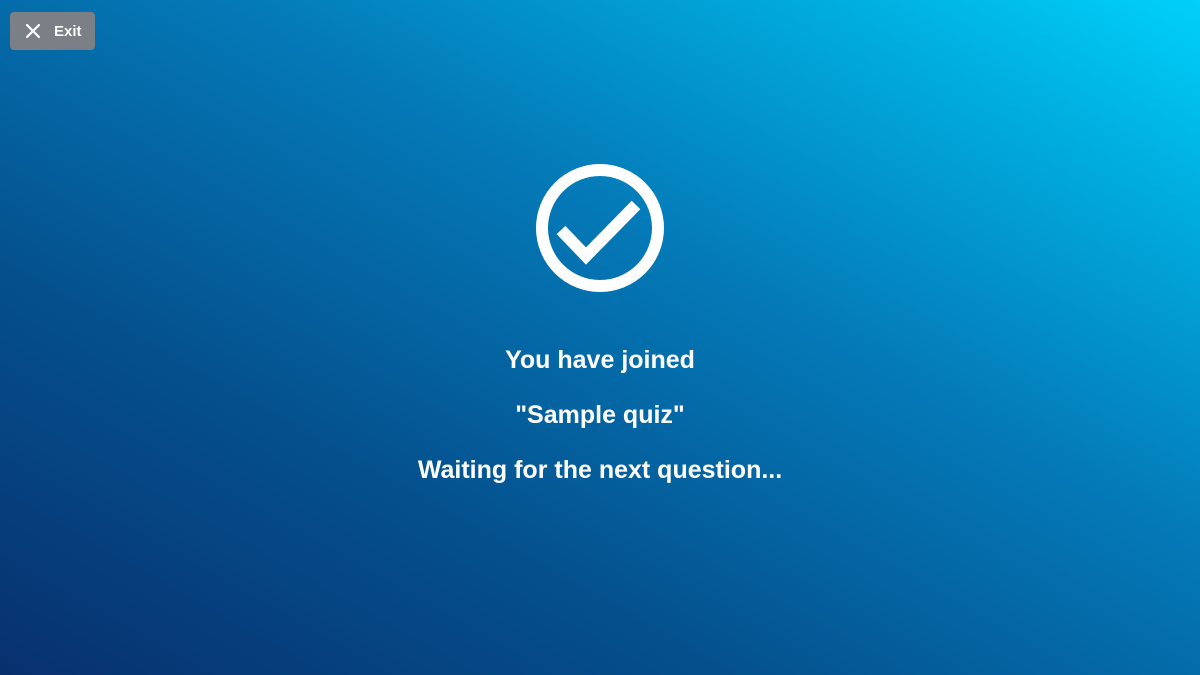 The image size is (1200, 675). Describe the element at coordinates (68, 31) in the screenshot. I see `exit-button-label: Exit` at that location.